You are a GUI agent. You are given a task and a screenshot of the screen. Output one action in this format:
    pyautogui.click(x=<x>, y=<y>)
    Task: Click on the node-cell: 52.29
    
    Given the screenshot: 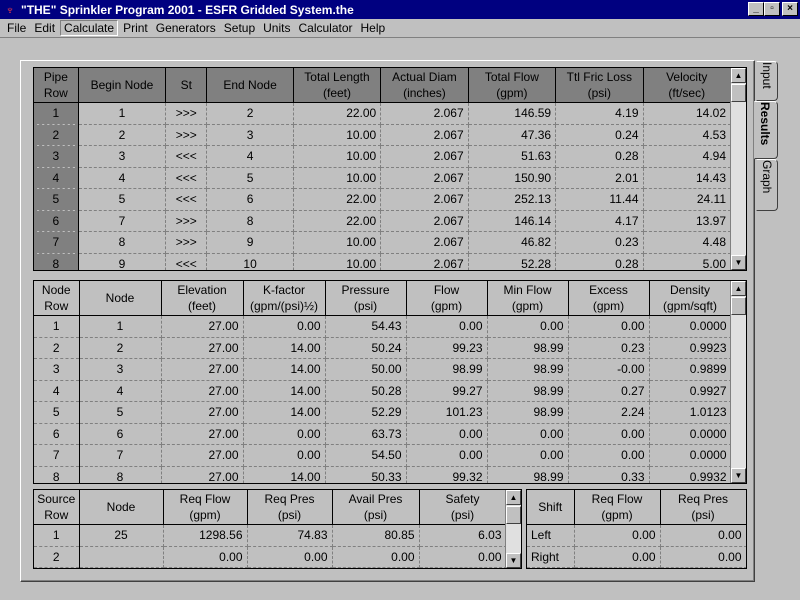 What is the action you would take?
    pyautogui.click(x=366, y=412)
    